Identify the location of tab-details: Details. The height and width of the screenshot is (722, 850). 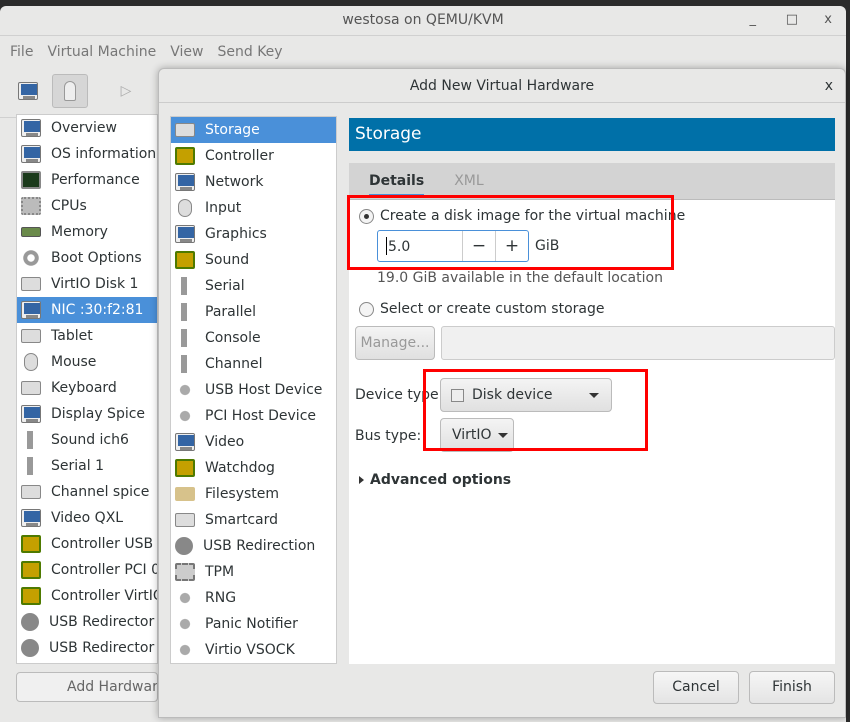
(397, 181).